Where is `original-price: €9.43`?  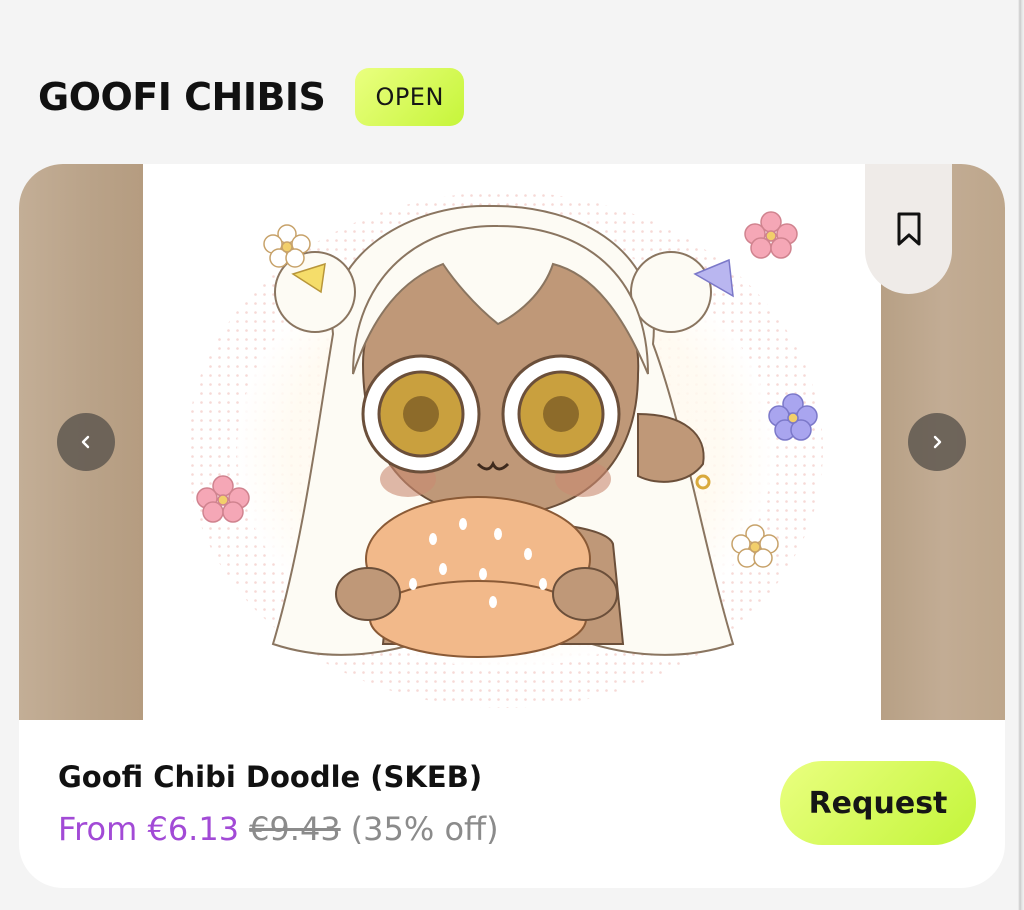
original-price: €9.43 is located at coordinates (295, 829).